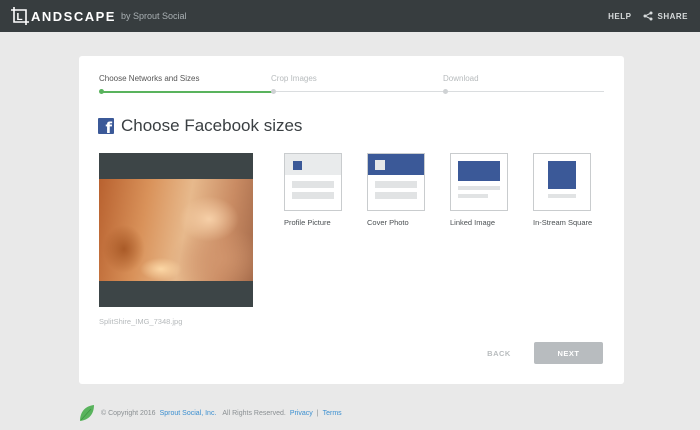  I want to click on rights-text: All Rights Reserved., so click(254, 413).